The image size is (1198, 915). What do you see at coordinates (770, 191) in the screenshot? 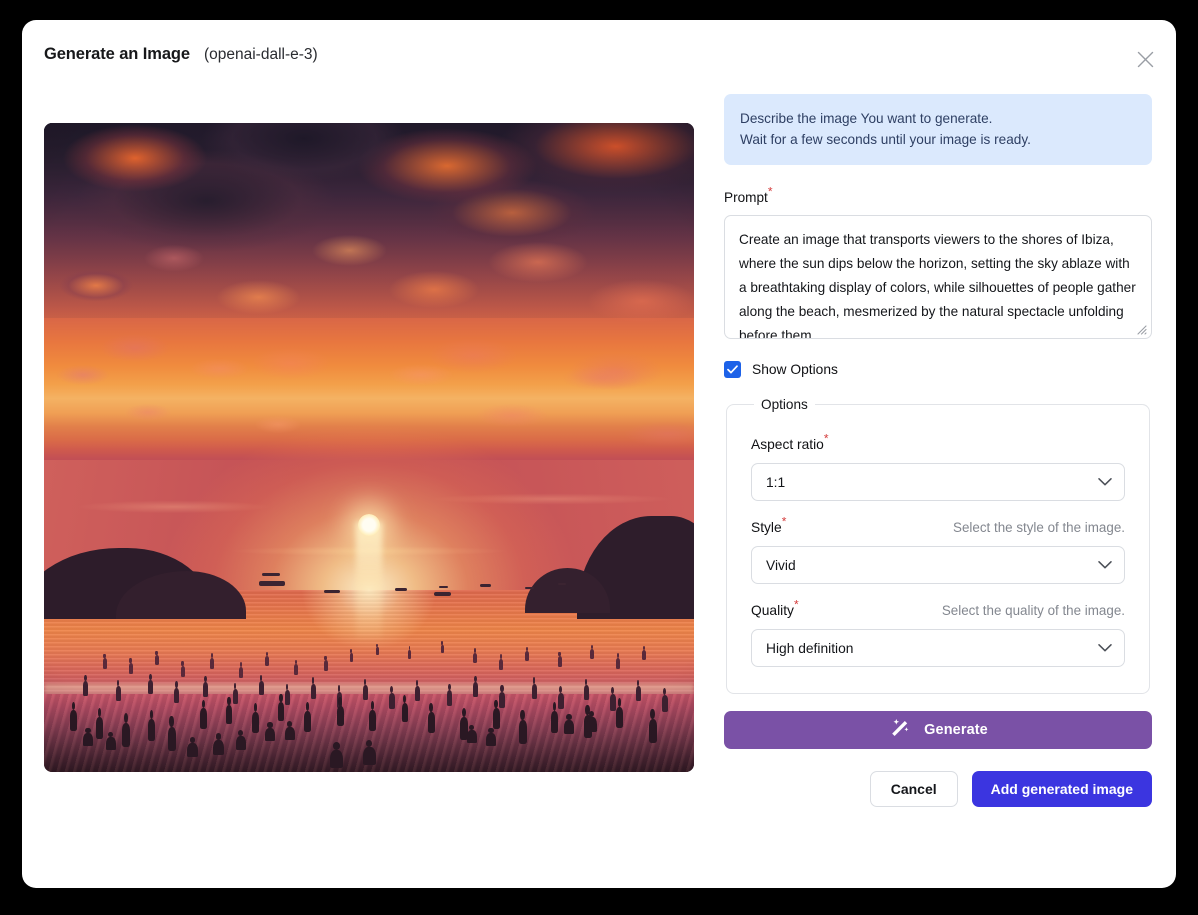
I see `prompt-required-marker: *` at bounding box center [770, 191].